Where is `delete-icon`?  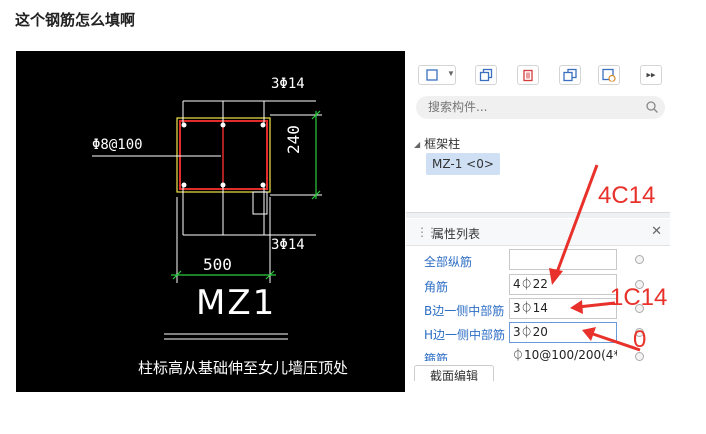
delete-icon is located at coordinates (528, 75).